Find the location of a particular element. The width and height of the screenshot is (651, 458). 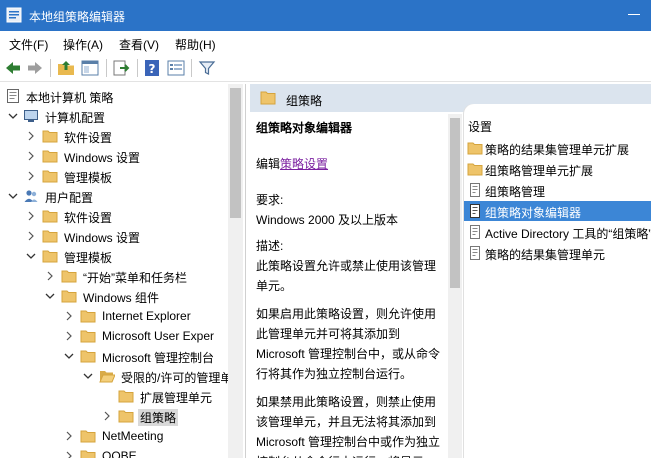

list-item: 策略的结果集管理单元扩展 is located at coordinates (557, 148).